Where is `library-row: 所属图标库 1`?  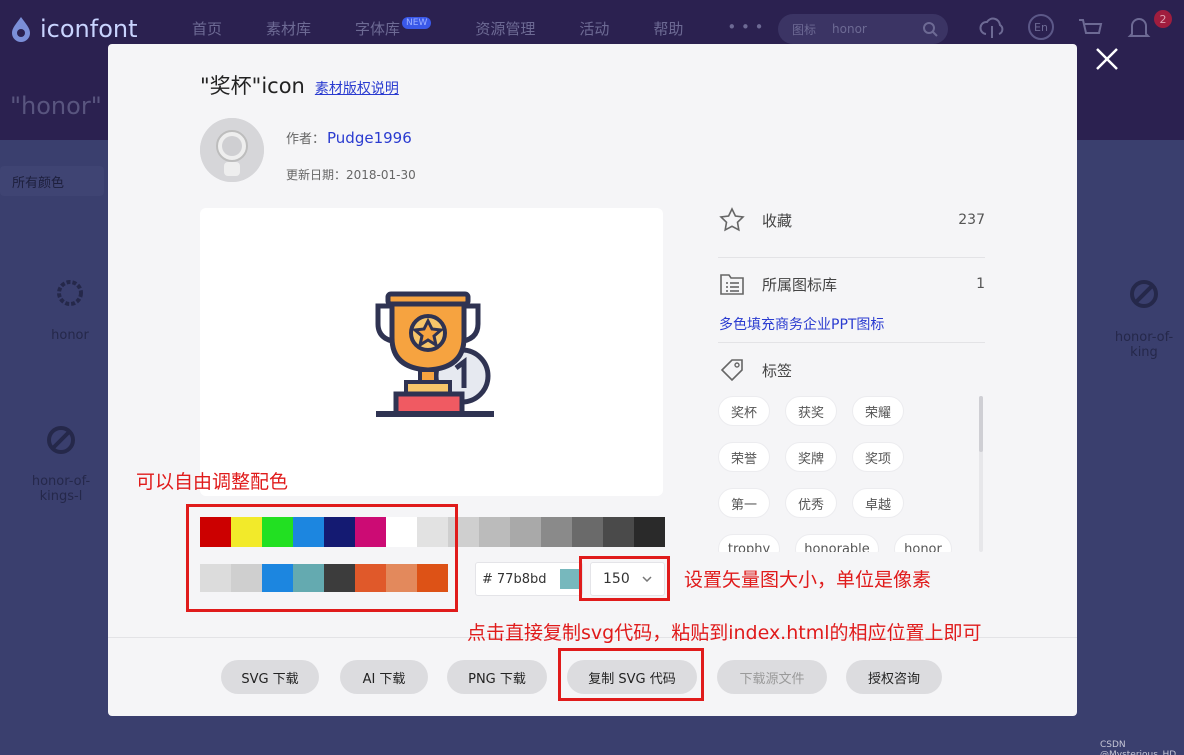 library-row: 所属图标库 1 is located at coordinates (851, 284).